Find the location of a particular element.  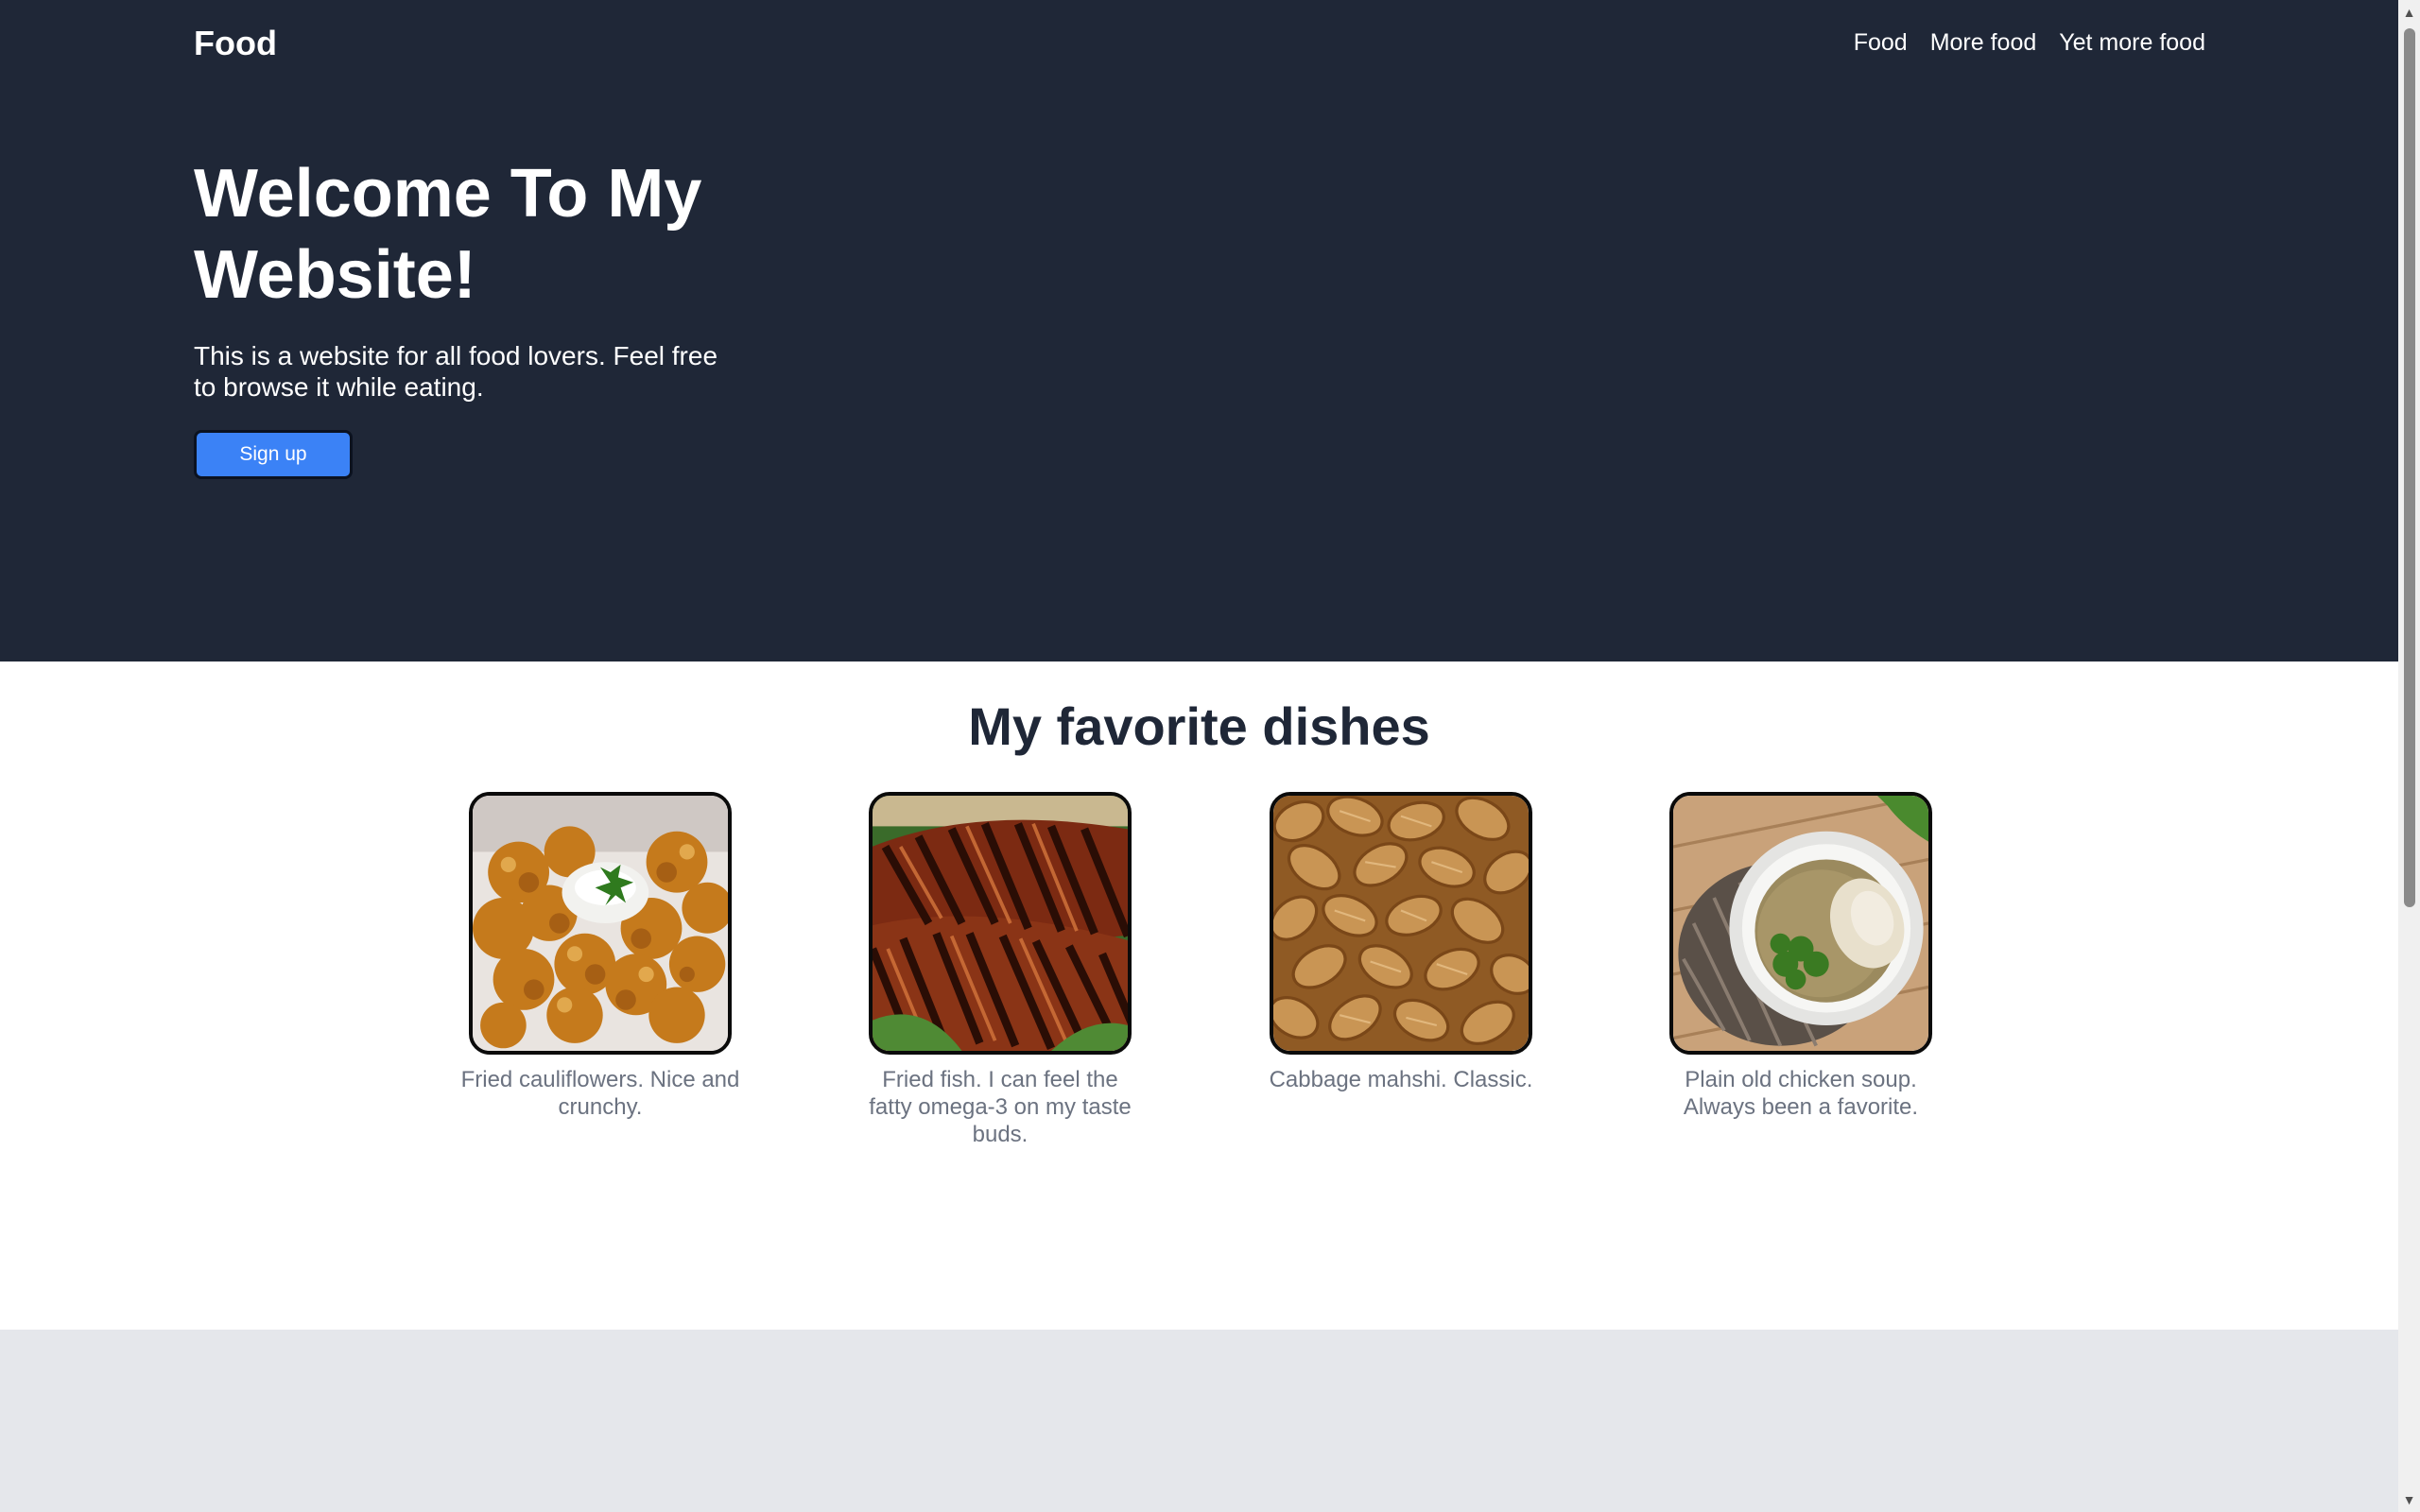

nav-link-yet-more-food: Yet more food is located at coordinates (2132, 42).